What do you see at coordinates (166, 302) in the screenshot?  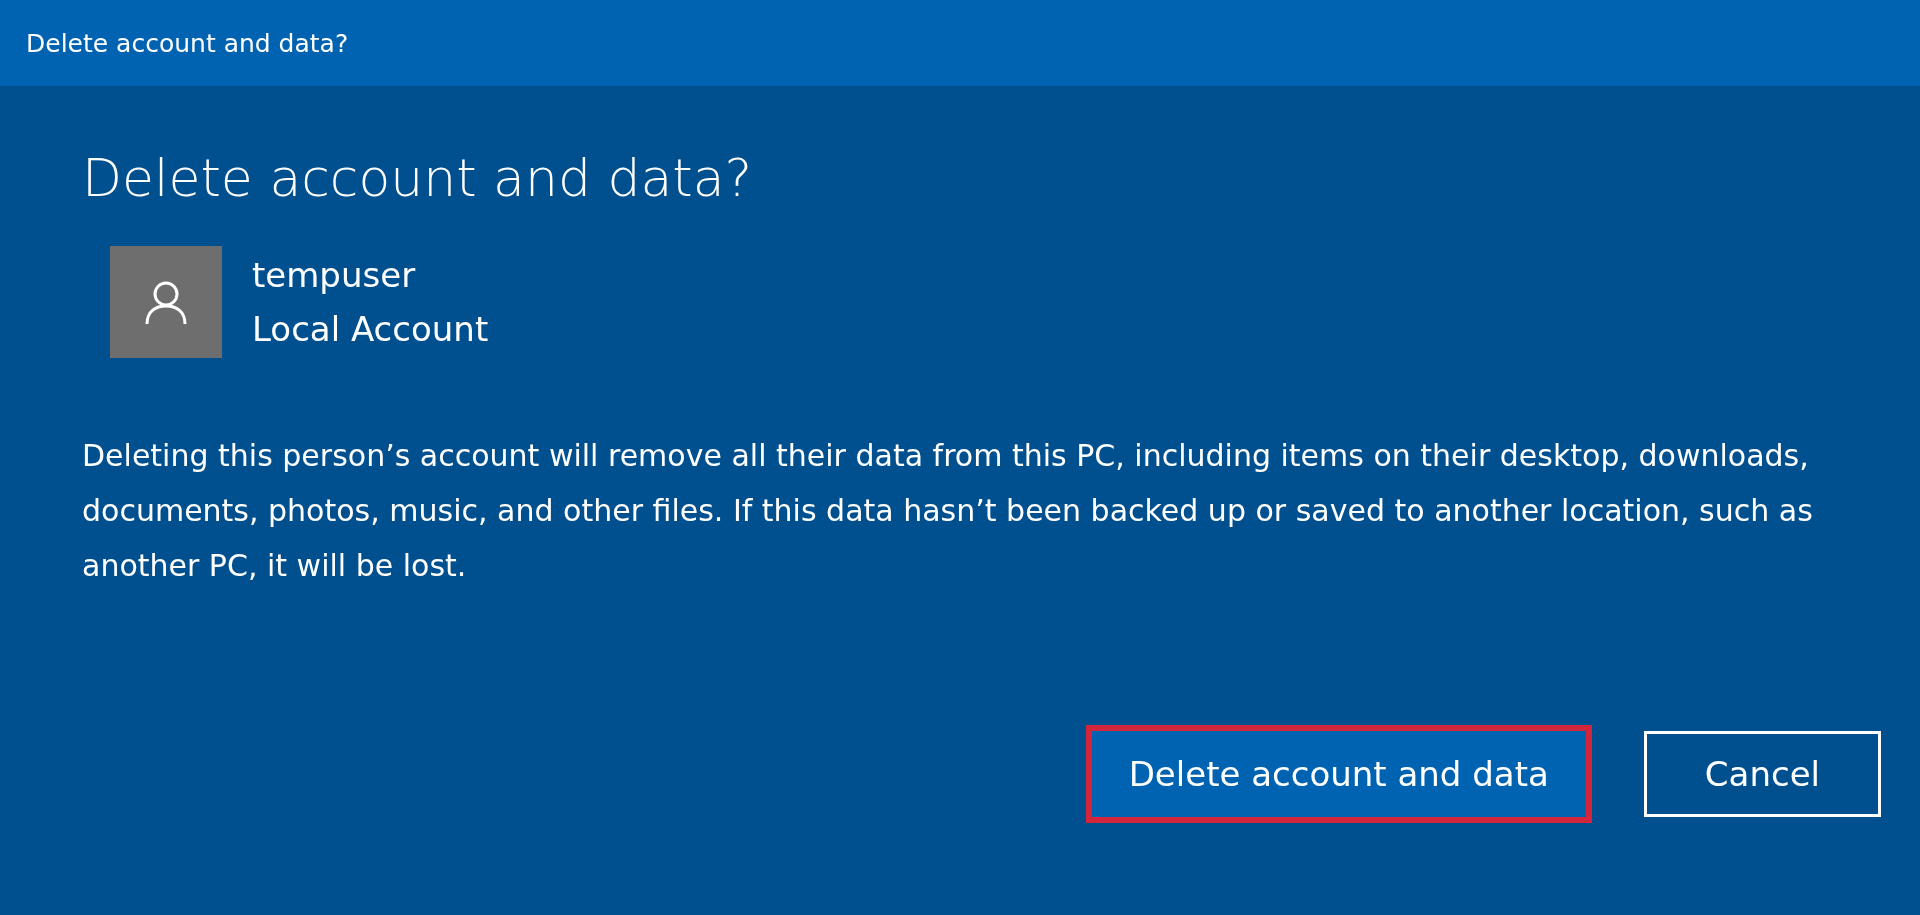 I see `user-avatar-icon` at bounding box center [166, 302].